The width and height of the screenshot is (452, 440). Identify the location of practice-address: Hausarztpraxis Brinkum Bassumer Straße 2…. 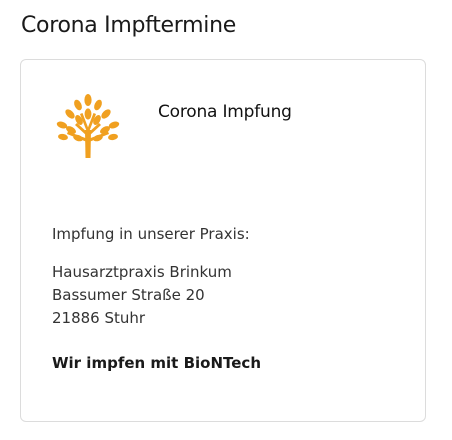
(142, 295).